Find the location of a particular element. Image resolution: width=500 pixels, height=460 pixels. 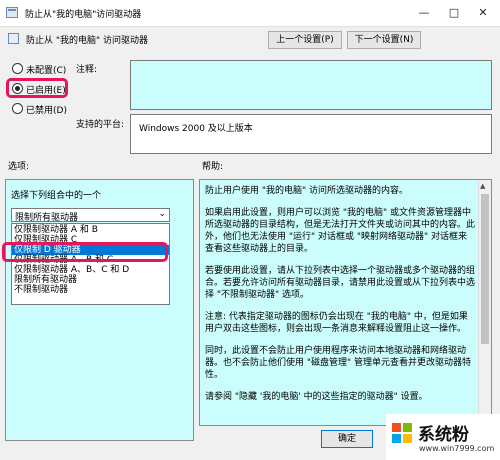

platform-textbox: Windows 2000 及以上版本 is located at coordinates (311, 134).